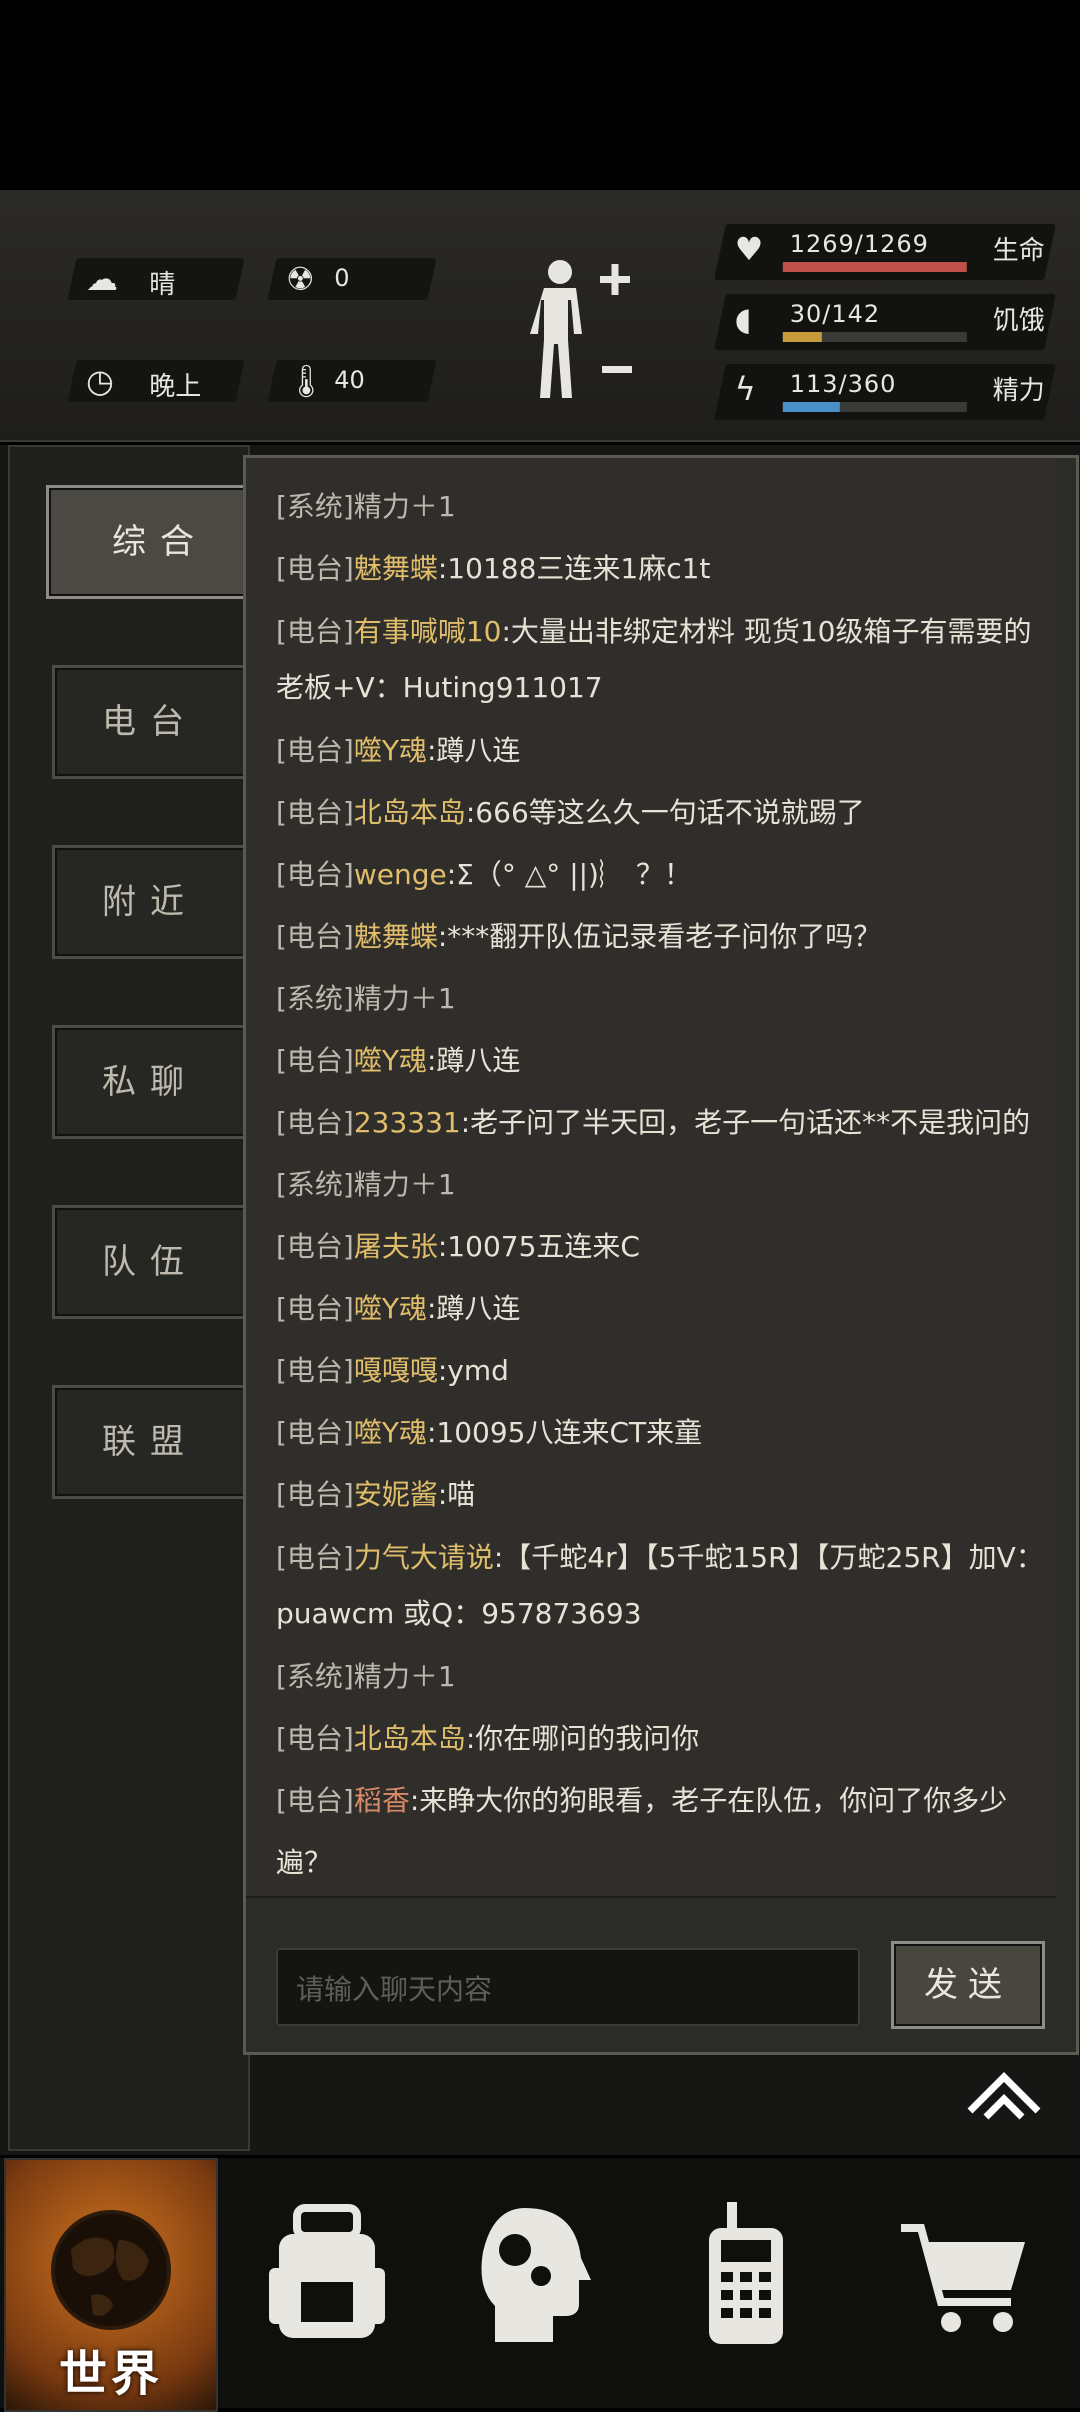  What do you see at coordinates (666, 1832) in the screenshot?
I see `chat-message: [电台]稻香:来睁大你的狗眼看，老子在队伍，你问了你多少遍？` at bounding box center [666, 1832].